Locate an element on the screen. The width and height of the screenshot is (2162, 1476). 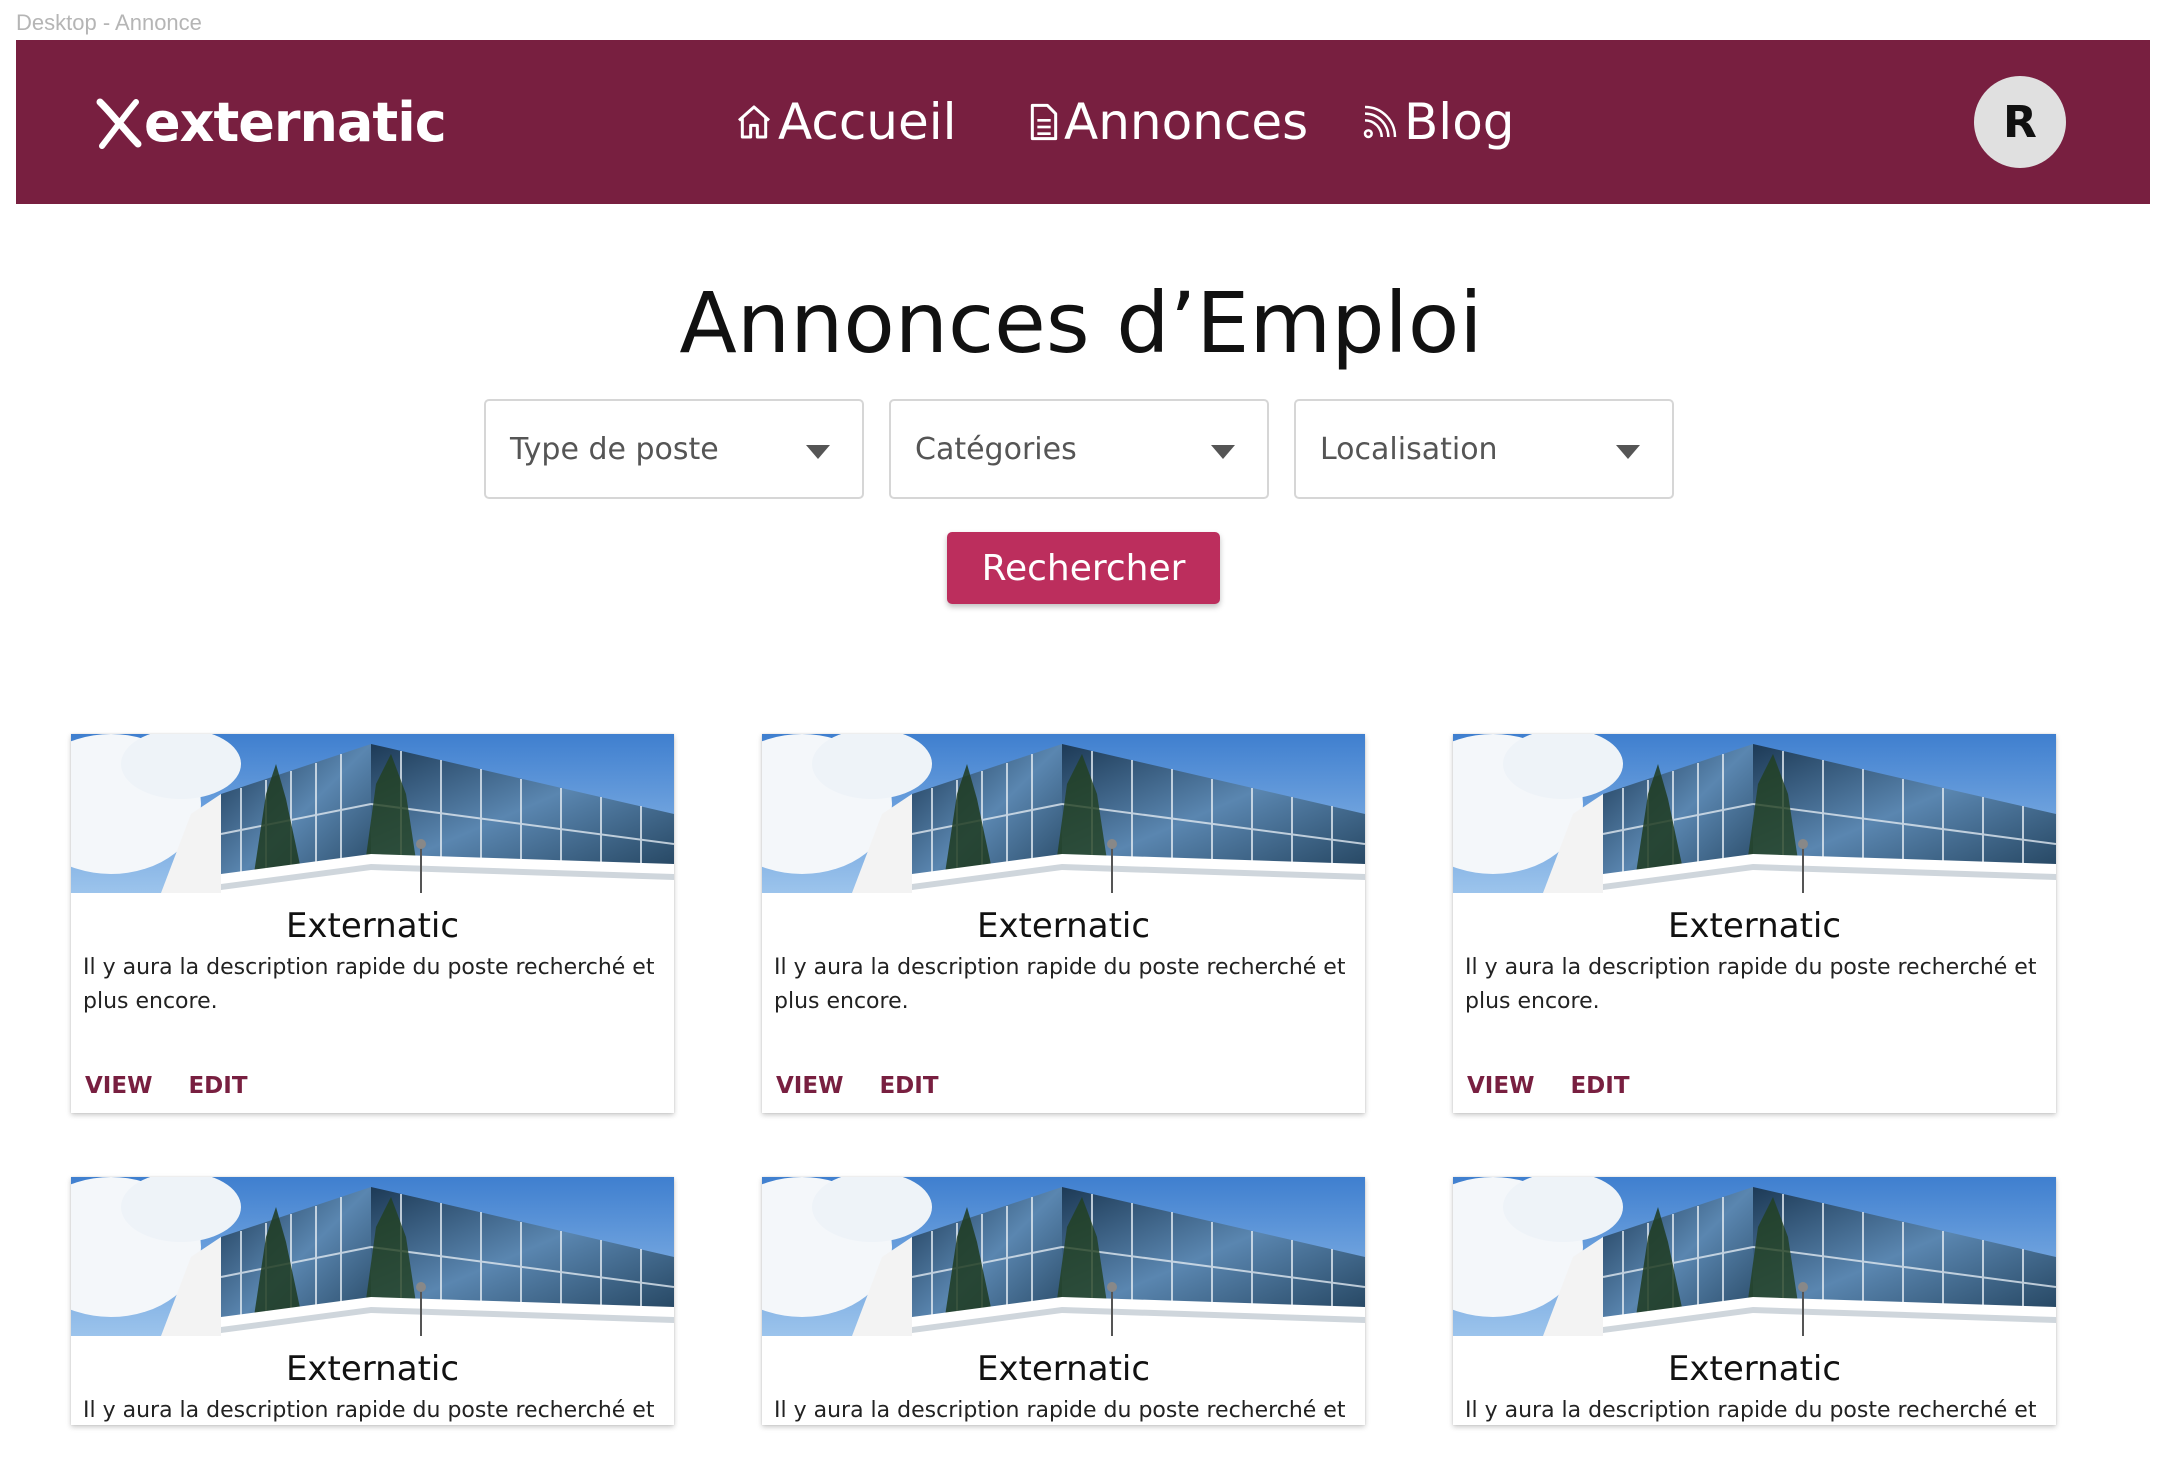
user-avatar: R is located at coordinates (2020, 122).